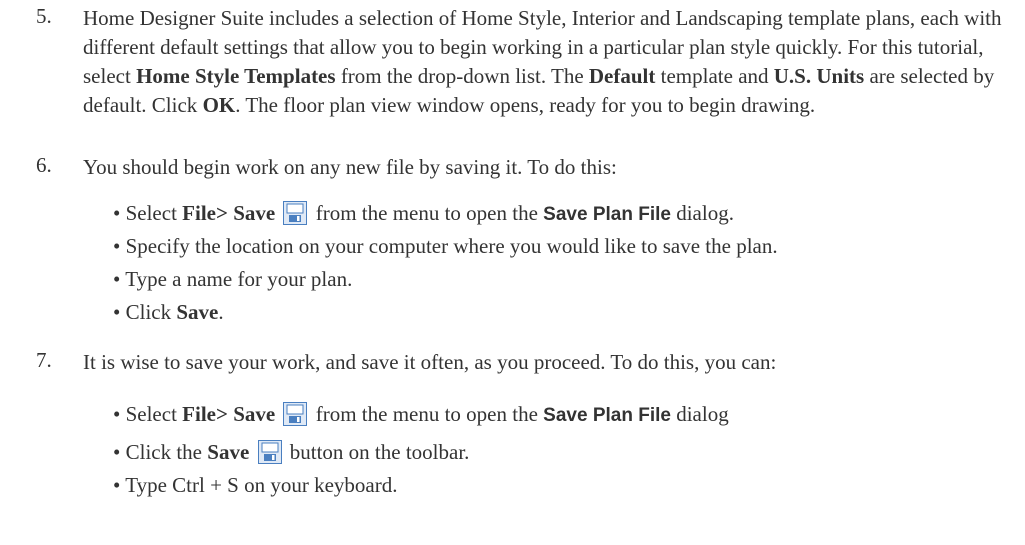  What do you see at coordinates (377, 452) in the screenshot?
I see `text-run: button on the toolbar.` at bounding box center [377, 452].